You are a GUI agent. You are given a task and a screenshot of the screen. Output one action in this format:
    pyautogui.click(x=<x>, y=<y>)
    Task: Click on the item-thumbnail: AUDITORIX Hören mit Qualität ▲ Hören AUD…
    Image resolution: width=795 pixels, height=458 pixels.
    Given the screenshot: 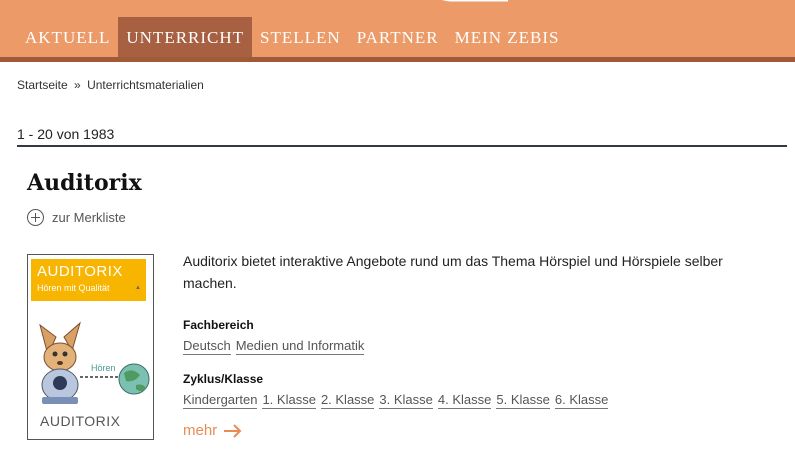 What is the action you would take?
    pyautogui.click(x=90, y=347)
    